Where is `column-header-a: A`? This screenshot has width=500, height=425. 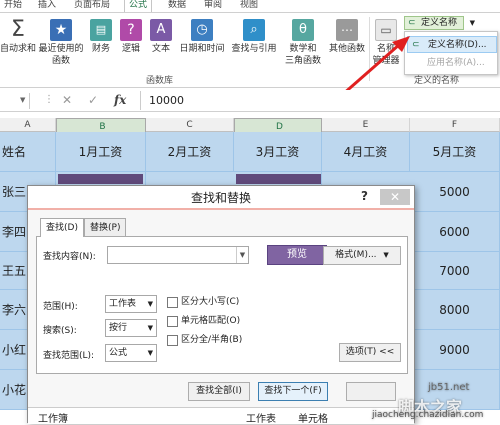
column-header-a: A is located at coordinates (28, 125).